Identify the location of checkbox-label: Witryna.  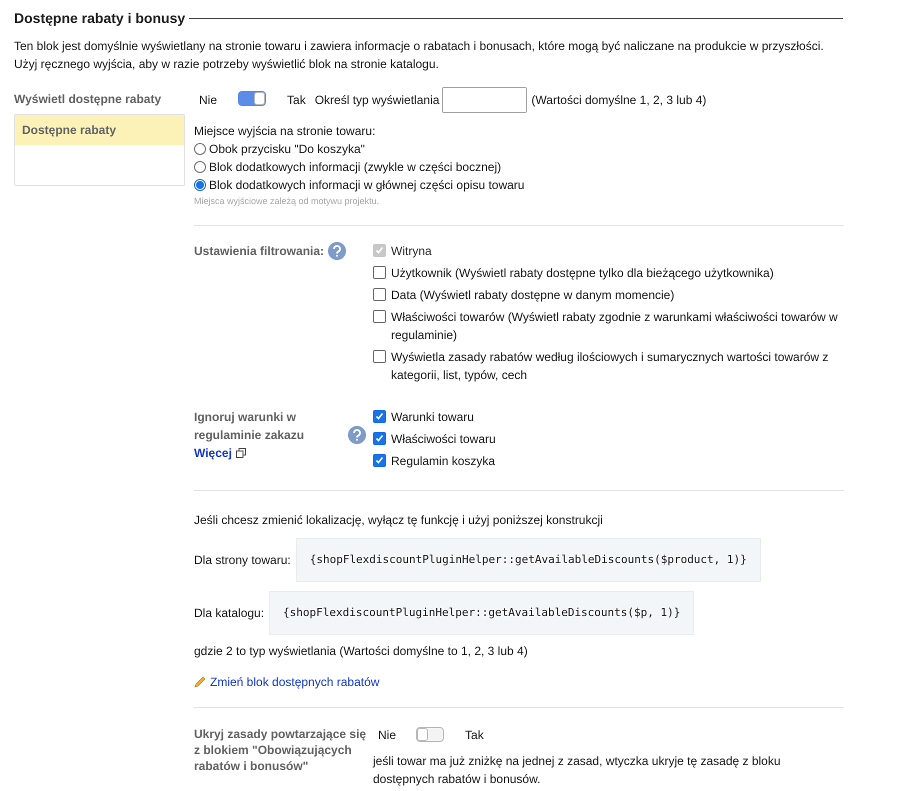
(411, 251).